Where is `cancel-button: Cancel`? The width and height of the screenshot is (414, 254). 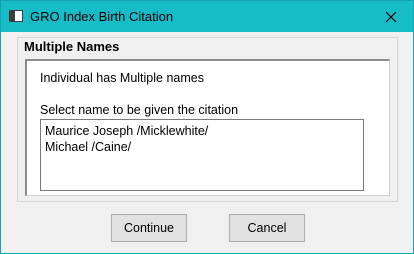 cancel-button: Cancel is located at coordinates (267, 228).